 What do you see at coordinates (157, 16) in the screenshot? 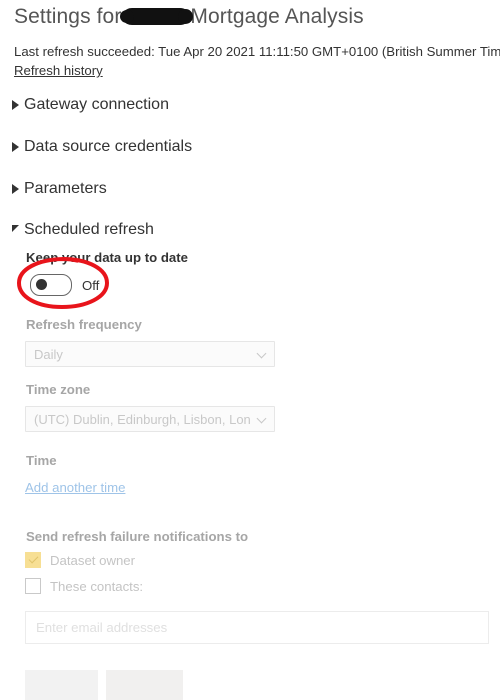
I see `redaction-bar` at bounding box center [157, 16].